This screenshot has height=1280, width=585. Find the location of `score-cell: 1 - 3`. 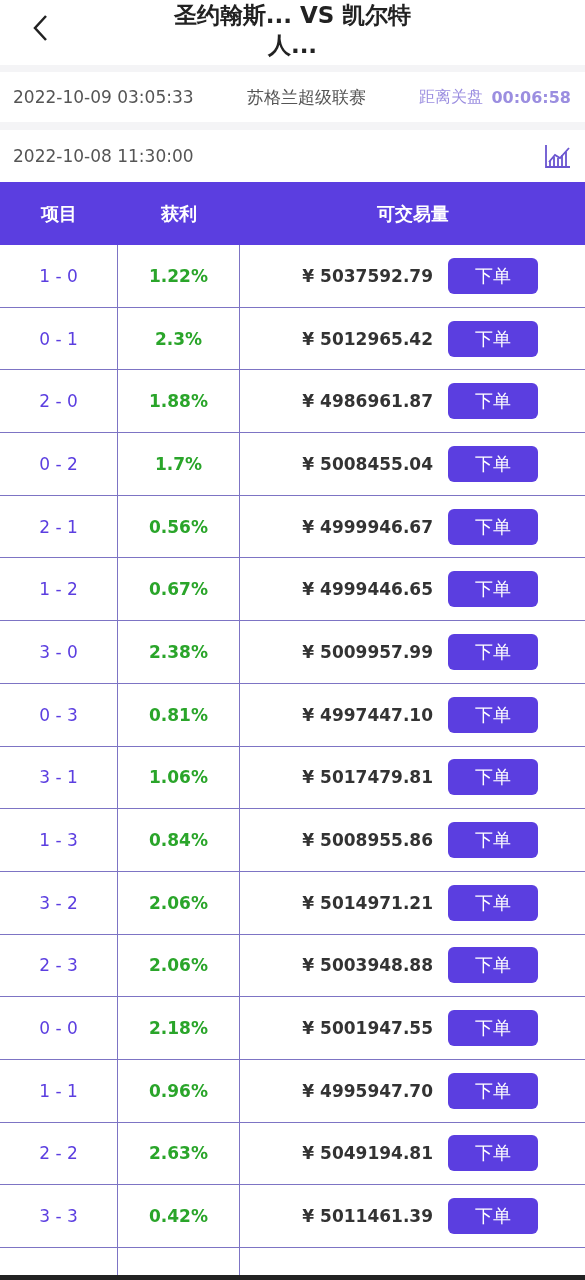

score-cell: 1 - 3 is located at coordinates (58, 840).